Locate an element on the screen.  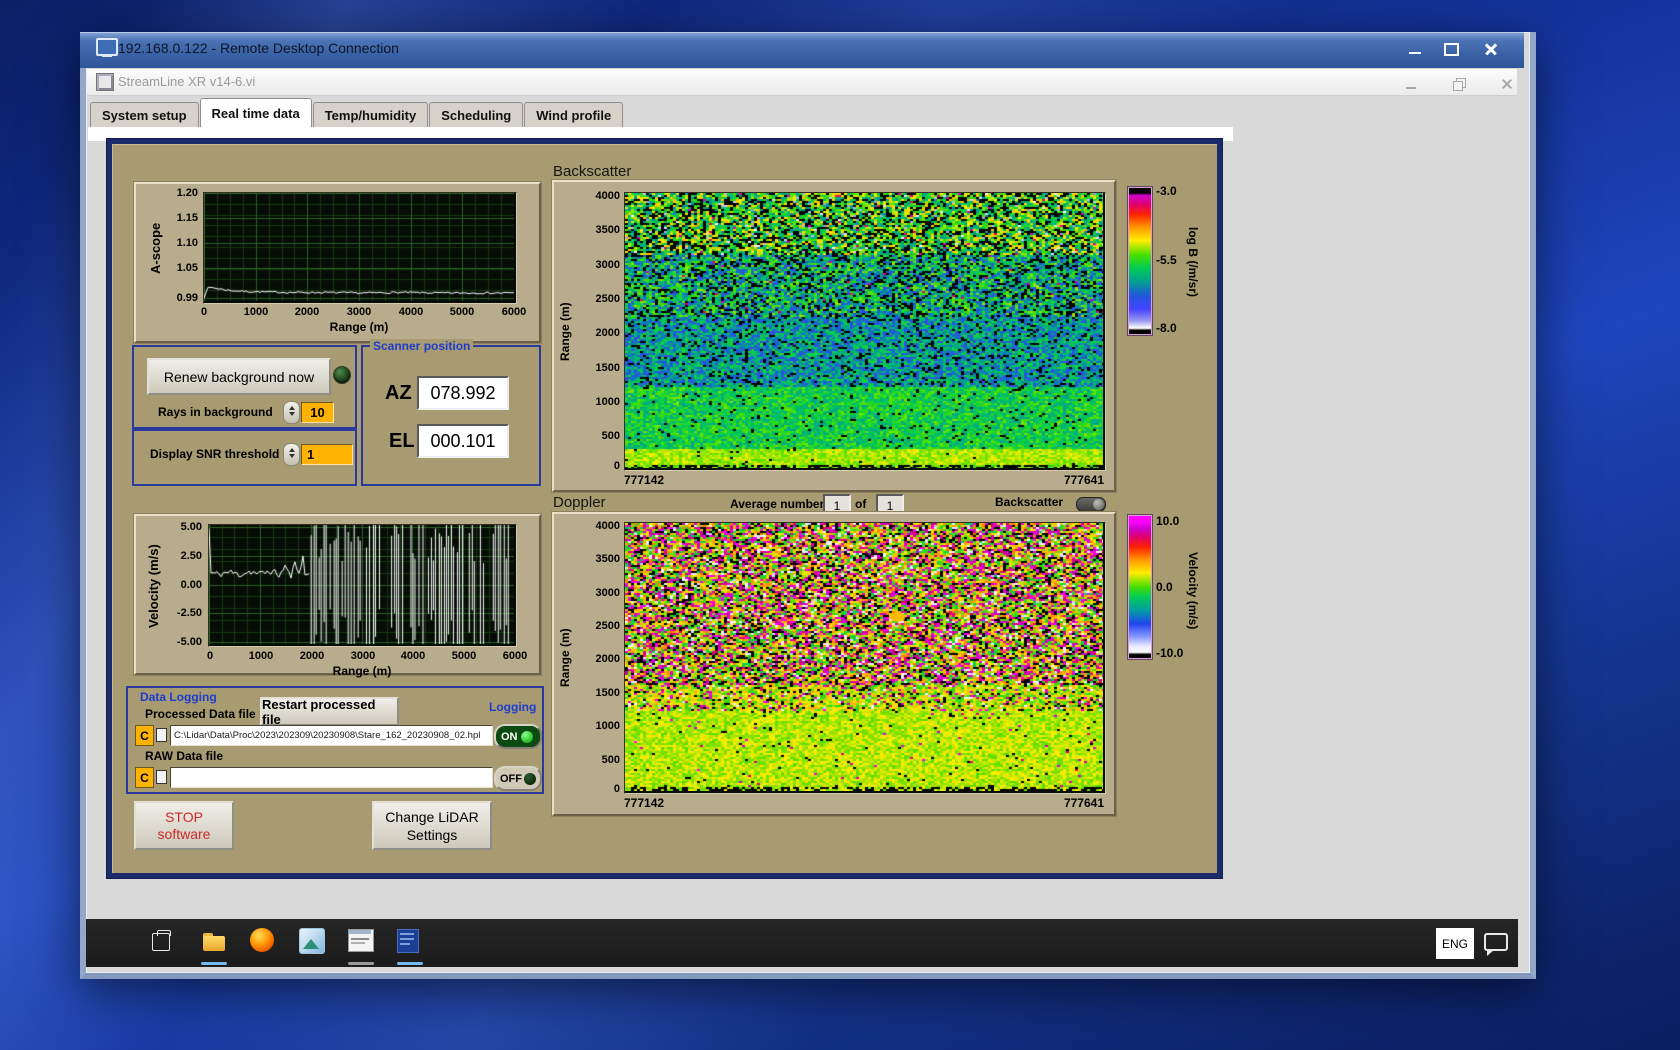
off-led-icon is located at coordinates (530, 778).